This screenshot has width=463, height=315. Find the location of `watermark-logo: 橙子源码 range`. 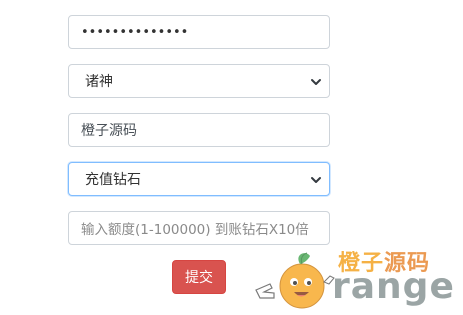

watermark-logo: 橙子源码 range is located at coordinates (356, 277).